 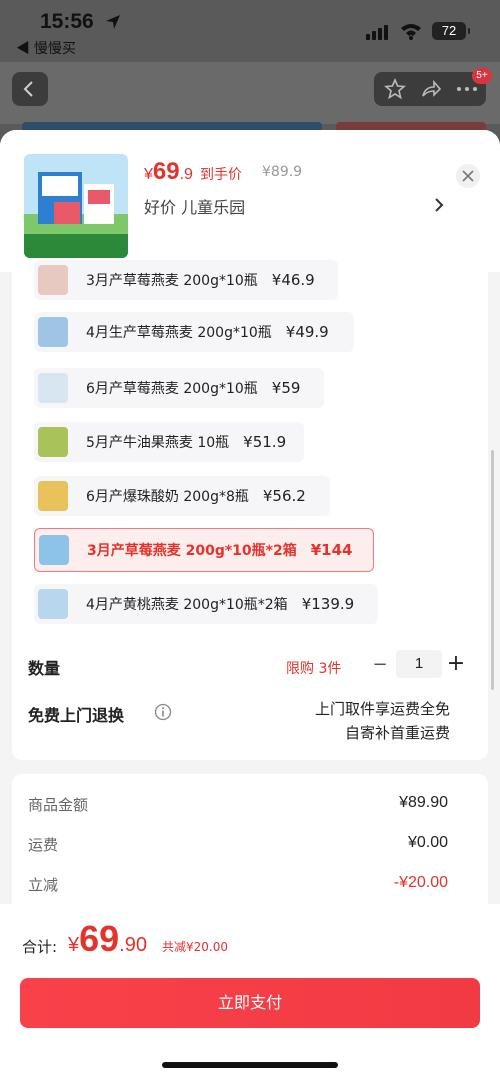 I want to click on price-integer: 69, so click(x=166, y=171).